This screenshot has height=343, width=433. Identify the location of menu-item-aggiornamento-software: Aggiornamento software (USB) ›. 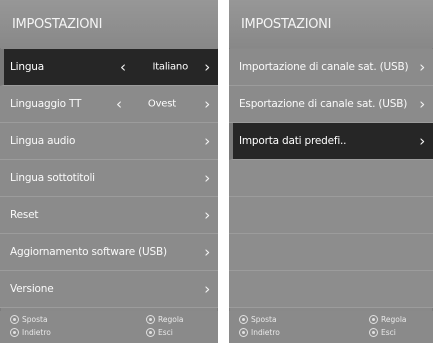
(109, 252).